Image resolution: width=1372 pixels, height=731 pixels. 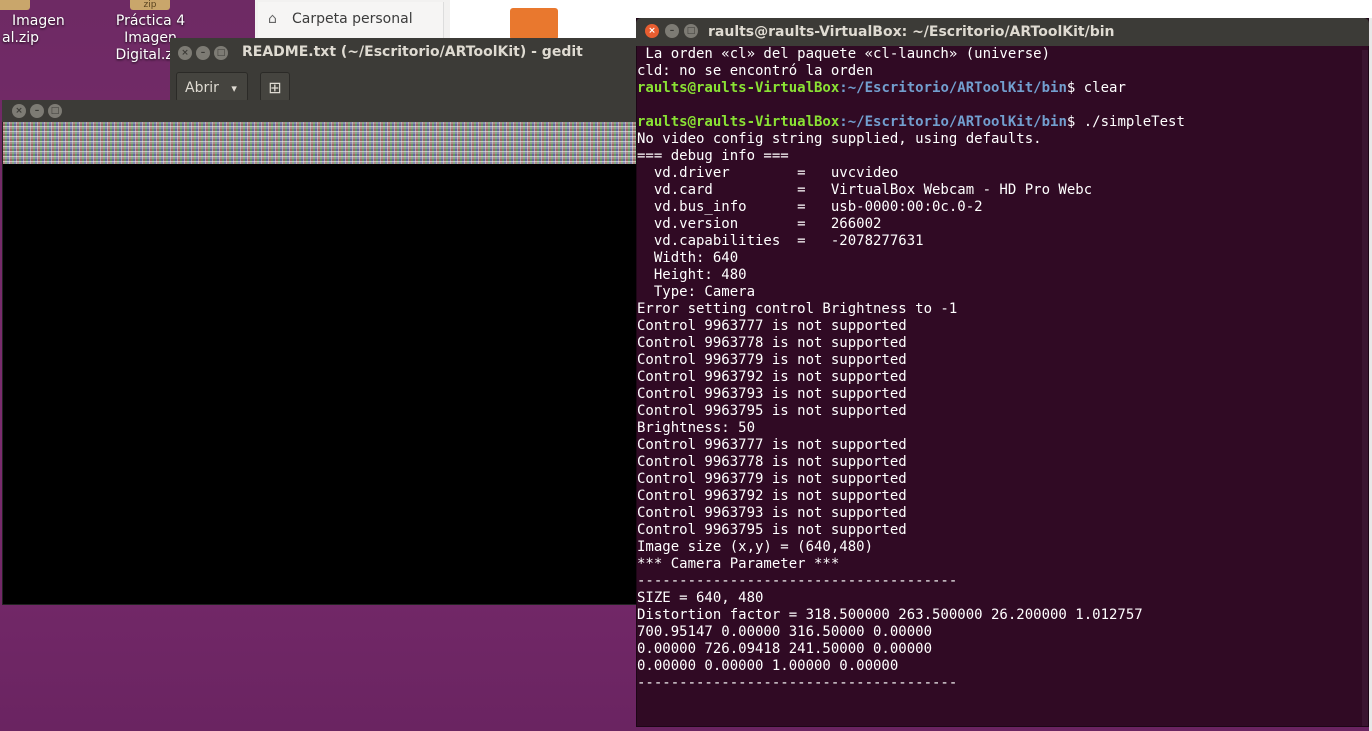 What do you see at coordinates (534, 24) in the screenshot?
I see `folder-icon` at bounding box center [534, 24].